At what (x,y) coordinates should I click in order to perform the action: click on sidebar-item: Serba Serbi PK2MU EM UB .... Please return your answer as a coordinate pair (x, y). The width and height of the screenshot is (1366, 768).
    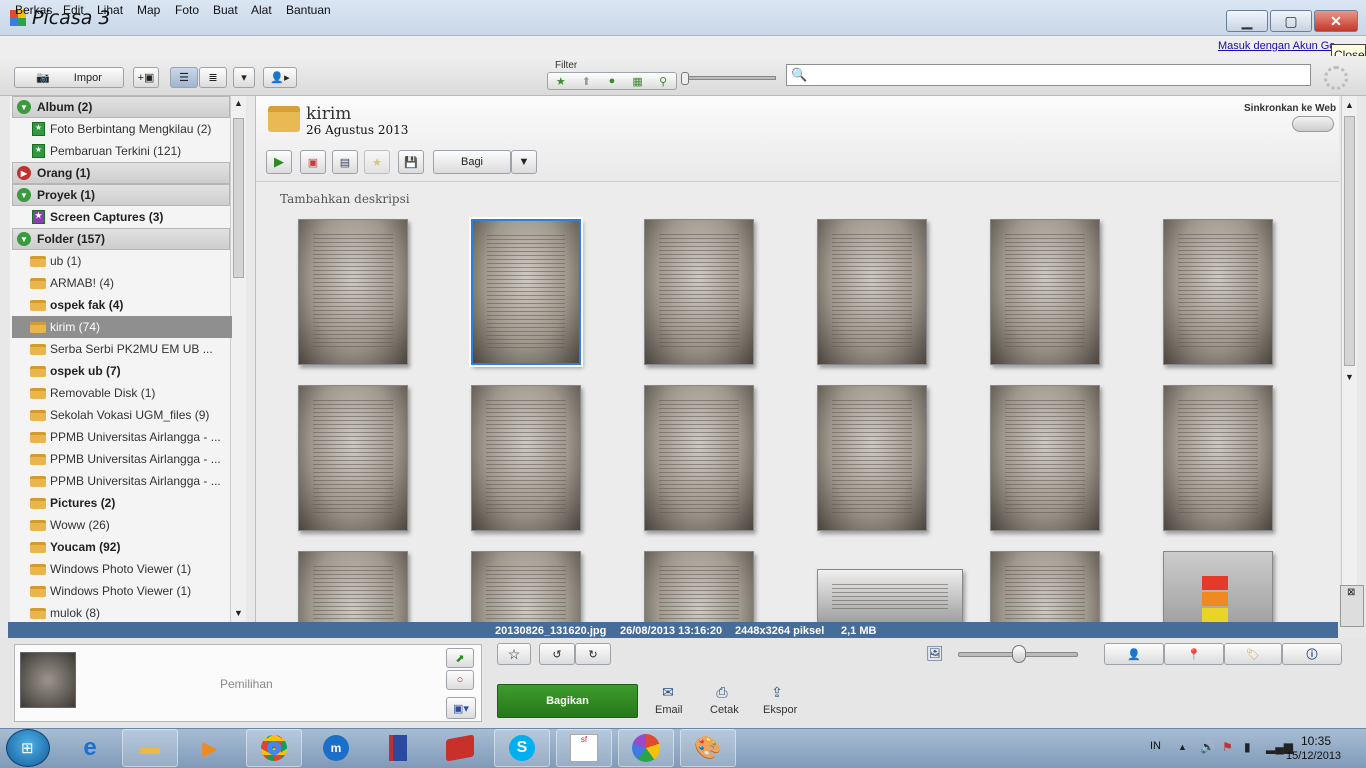
    Looking at the image, I should click on (122, 349).